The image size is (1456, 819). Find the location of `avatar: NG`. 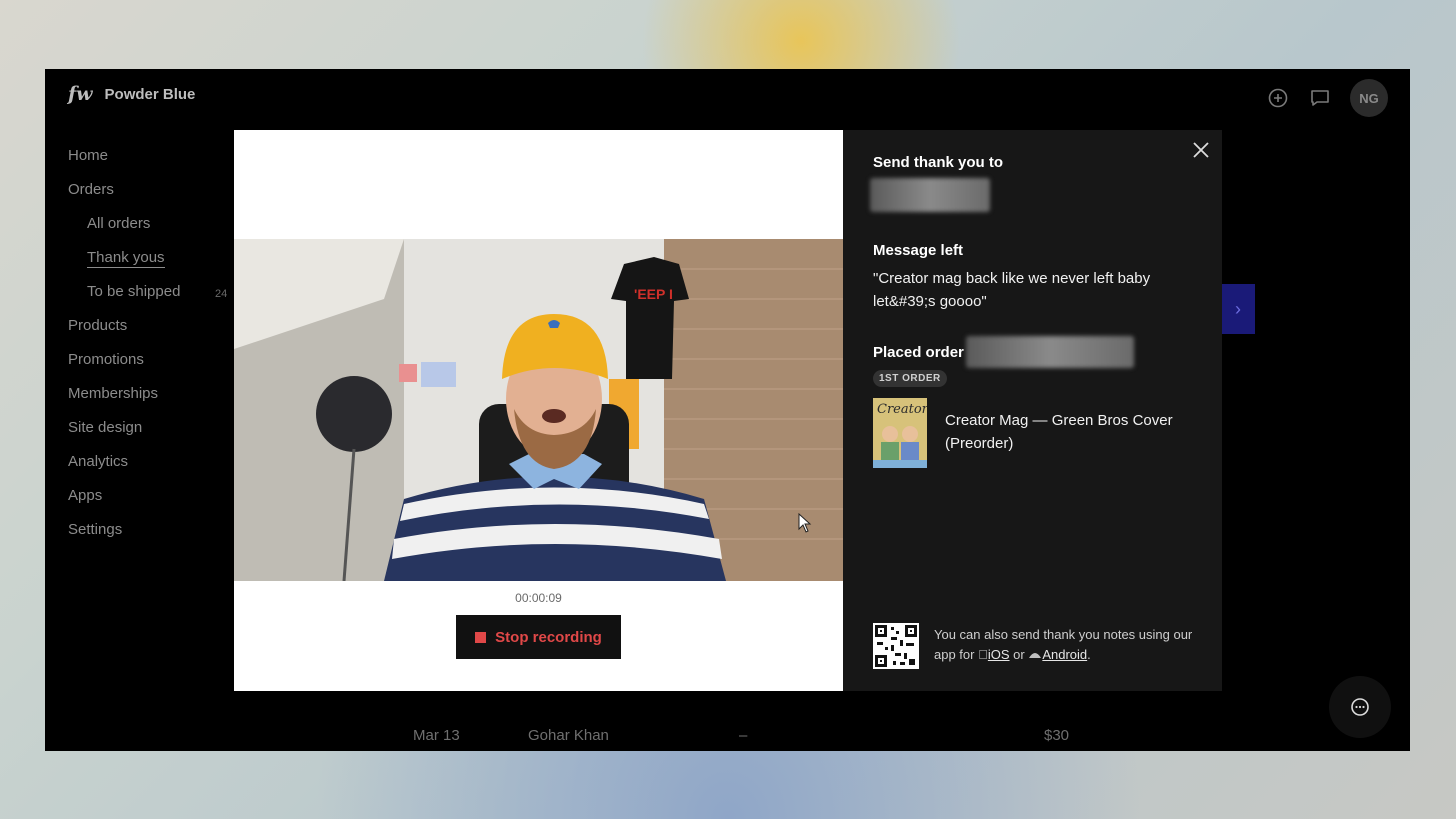

avatar: NG is located at coordinates (1369, 98).